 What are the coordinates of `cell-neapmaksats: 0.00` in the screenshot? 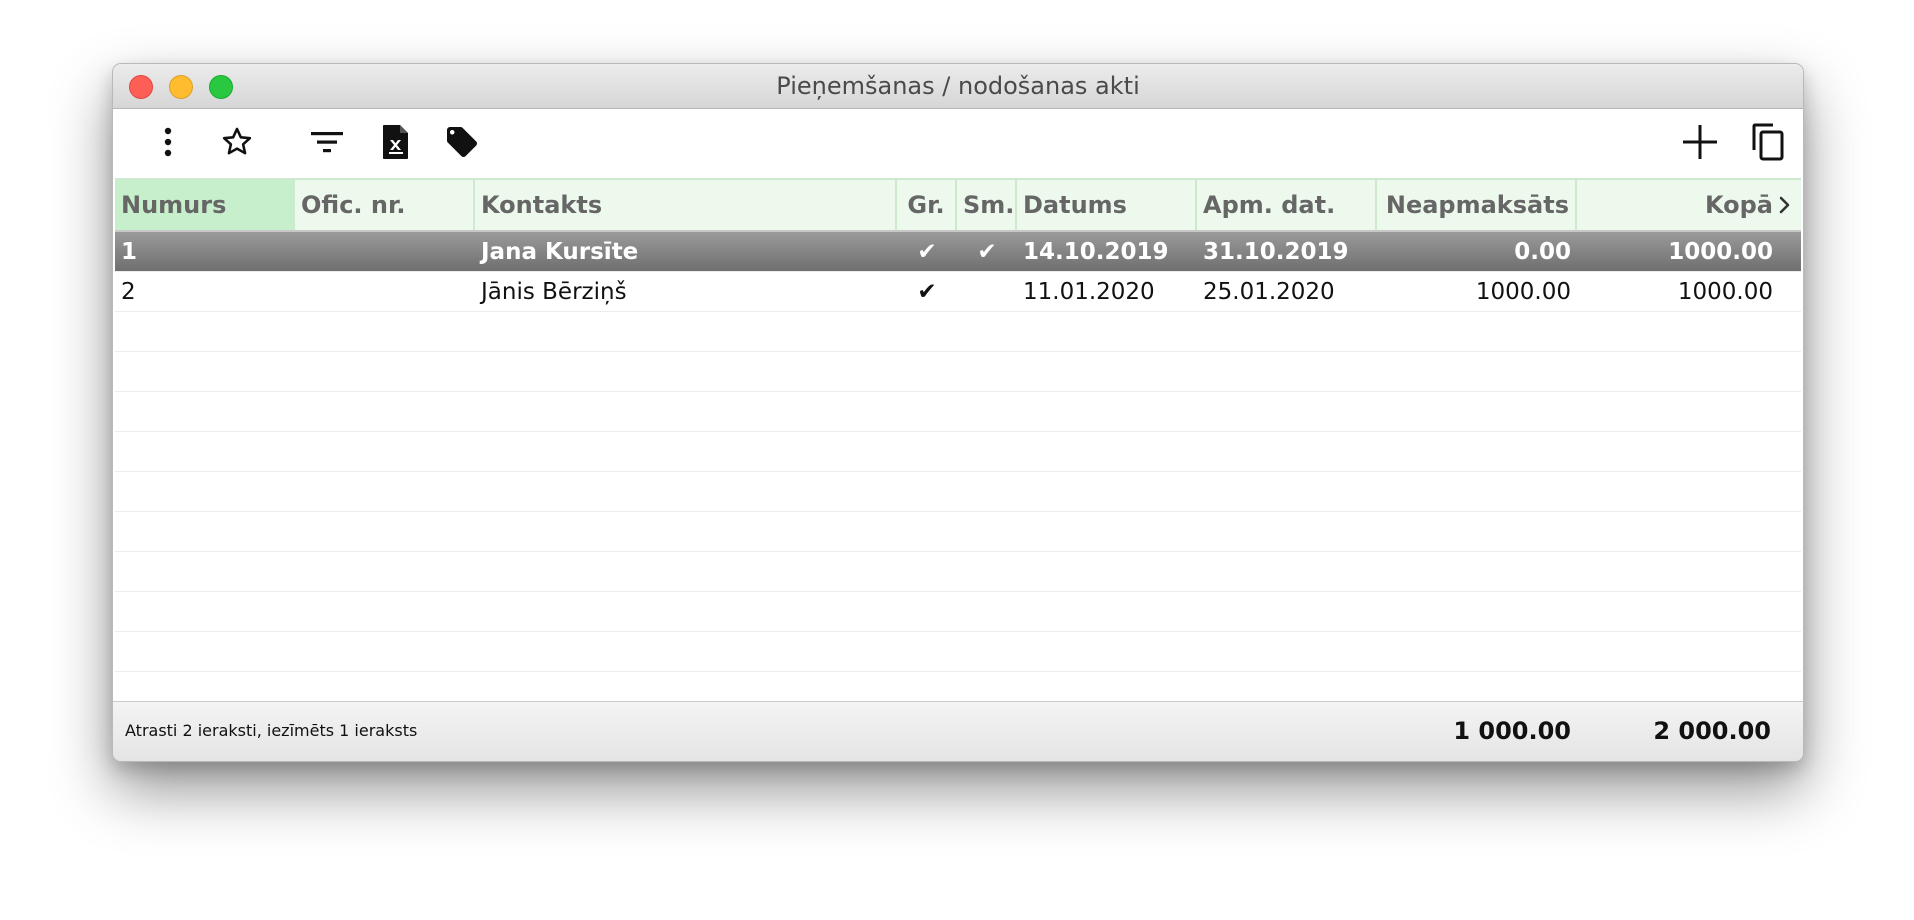 It's located at (1542, 252).